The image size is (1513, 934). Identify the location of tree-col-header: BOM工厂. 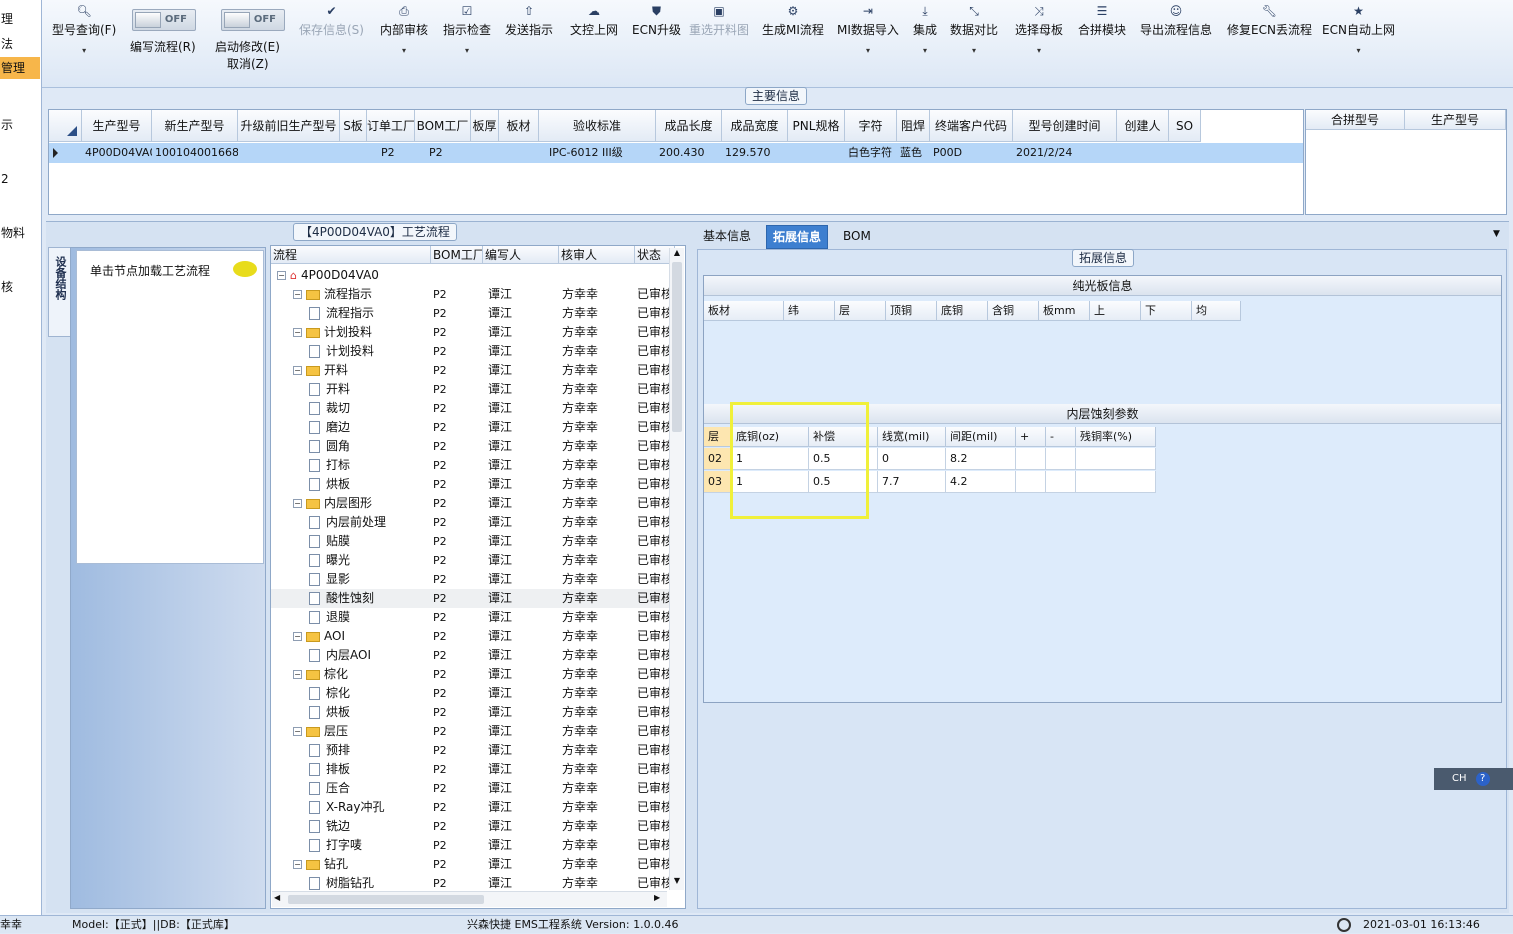
(457, 255).